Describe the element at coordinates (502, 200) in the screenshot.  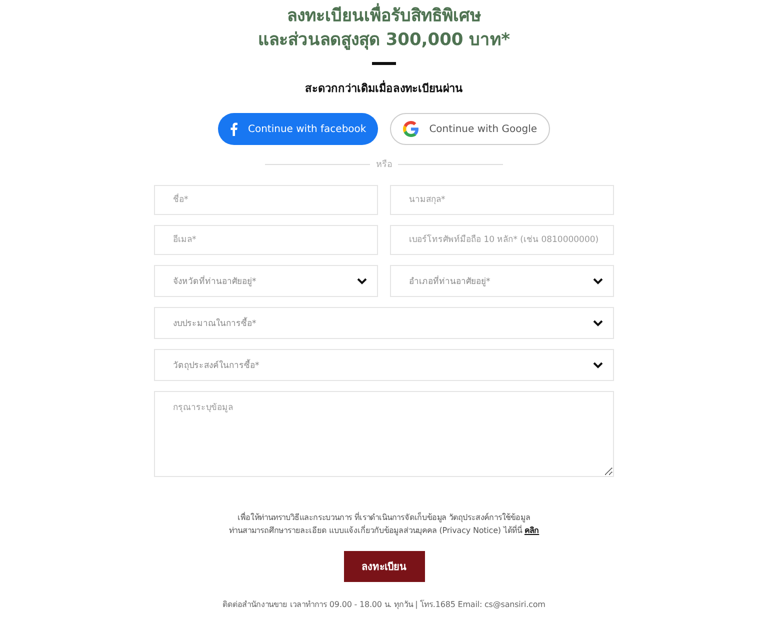
I see `text-field: นามสกุล*` at that location.